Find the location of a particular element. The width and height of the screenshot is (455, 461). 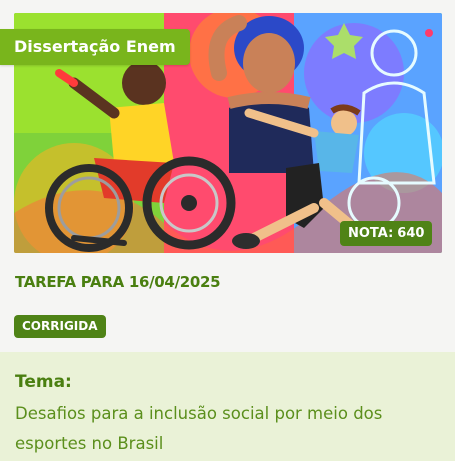

score-label: NOTA: is located at coordinates (371, 233).